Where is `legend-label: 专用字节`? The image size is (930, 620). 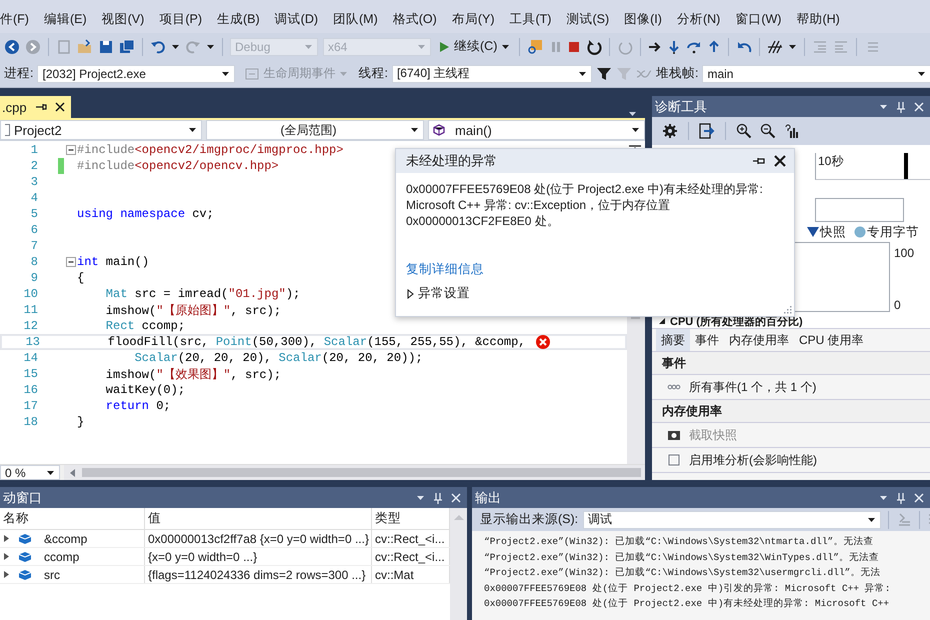 legend-label: 专用字节 is located at coordinates (893, 232).